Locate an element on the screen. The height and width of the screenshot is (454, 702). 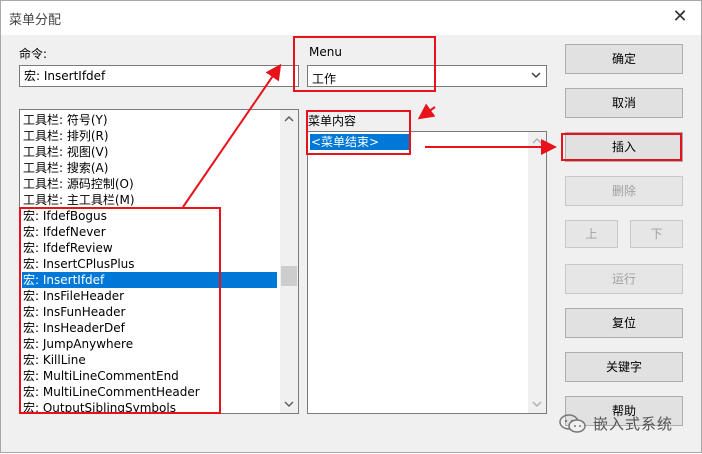
command-label: 命令: is located at coordinates (33, 54).